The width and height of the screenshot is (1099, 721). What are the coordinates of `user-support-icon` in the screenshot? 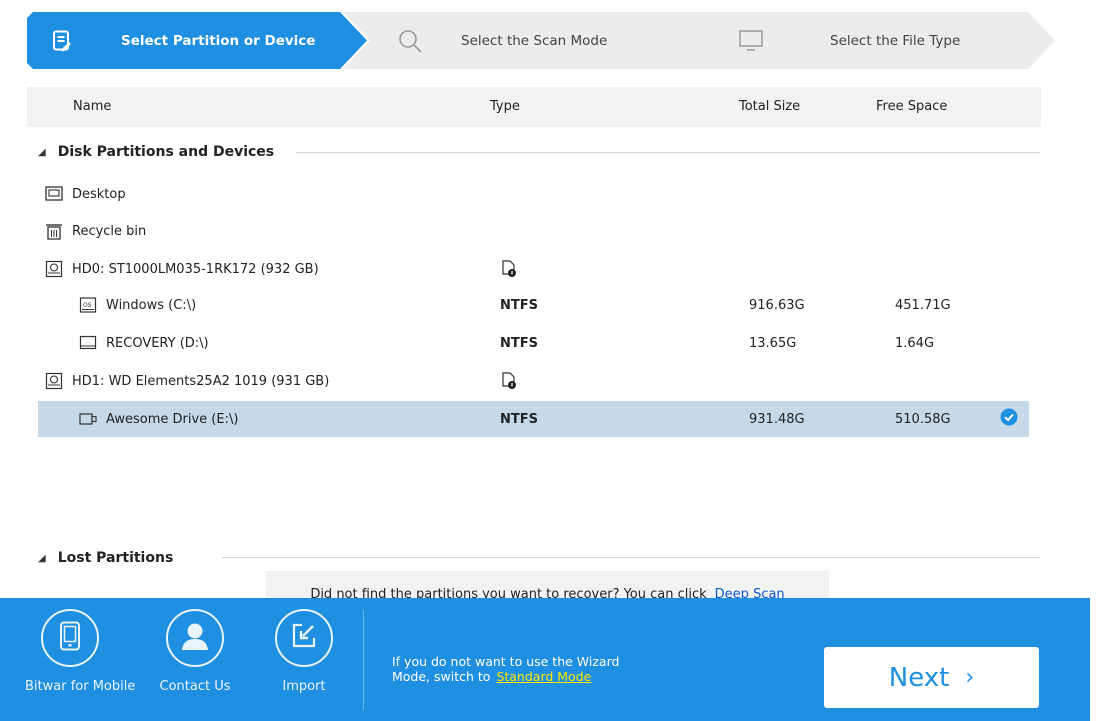 It's located at (195, 638).